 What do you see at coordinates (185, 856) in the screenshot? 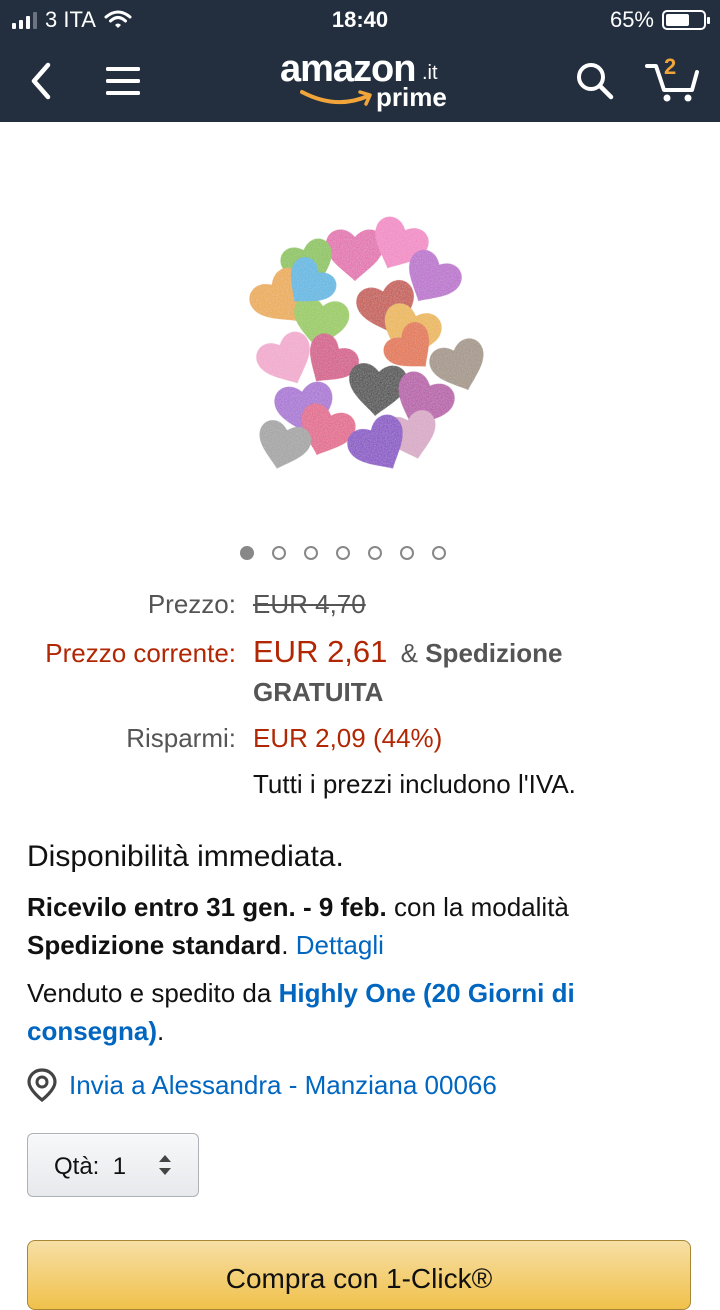
I see `availability-status: Disponibilità immediata.` at bounding box center [185, 856].